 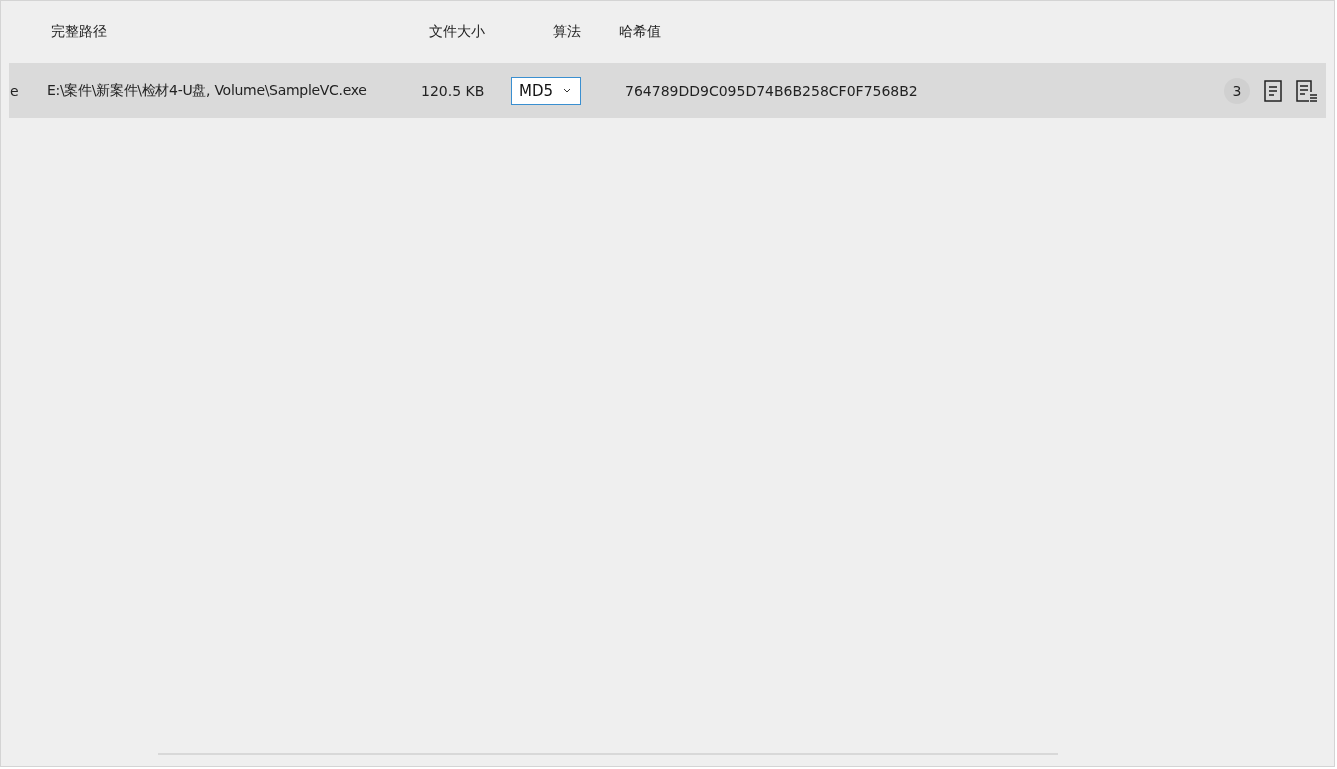 I want to click on caret-icon, so click(x=567, y=90).